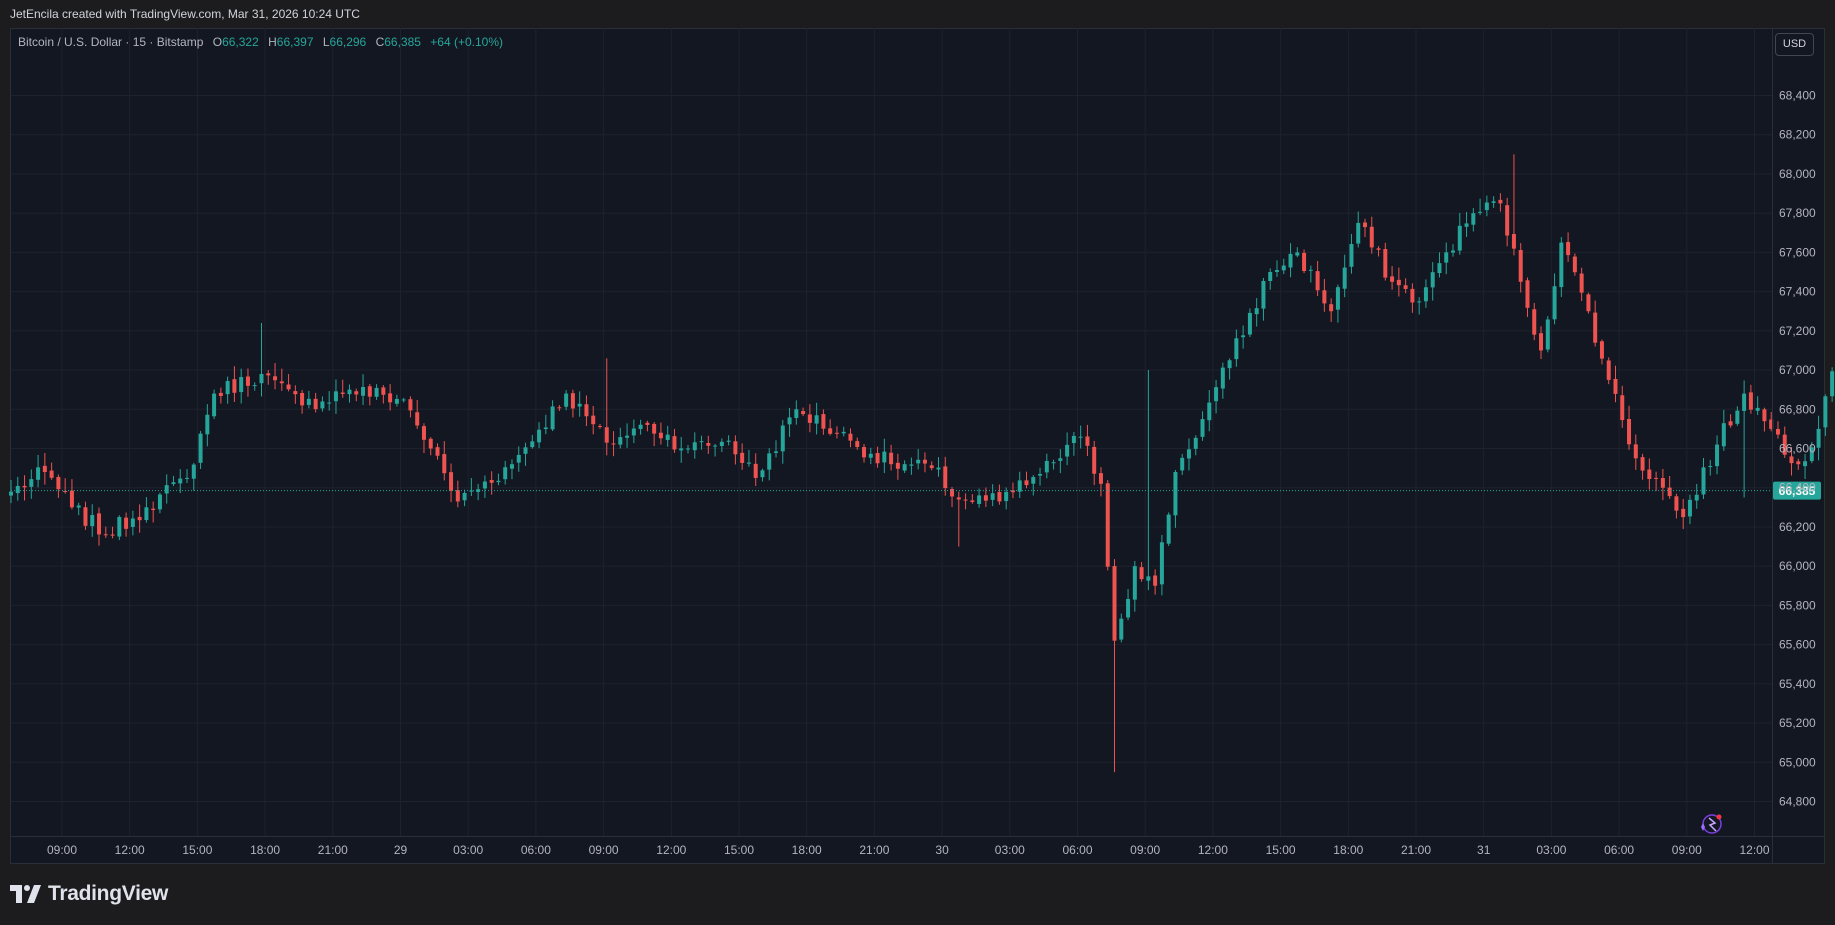 The height and width of the screenshot is (925, 1835). What do you see at coordinates (401, 850) in the screenshot?
I see `time-tick-label: 29` at bounding box center [401, 850].